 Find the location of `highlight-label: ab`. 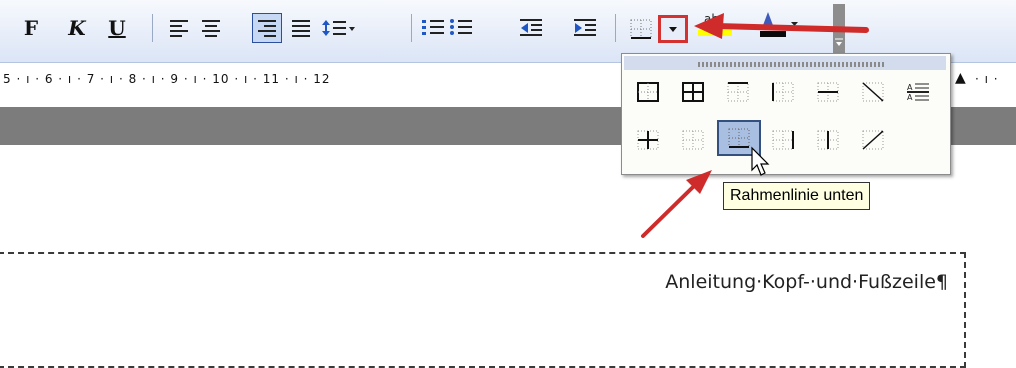

highlight-label: ab is located at coordinates (711, 19).